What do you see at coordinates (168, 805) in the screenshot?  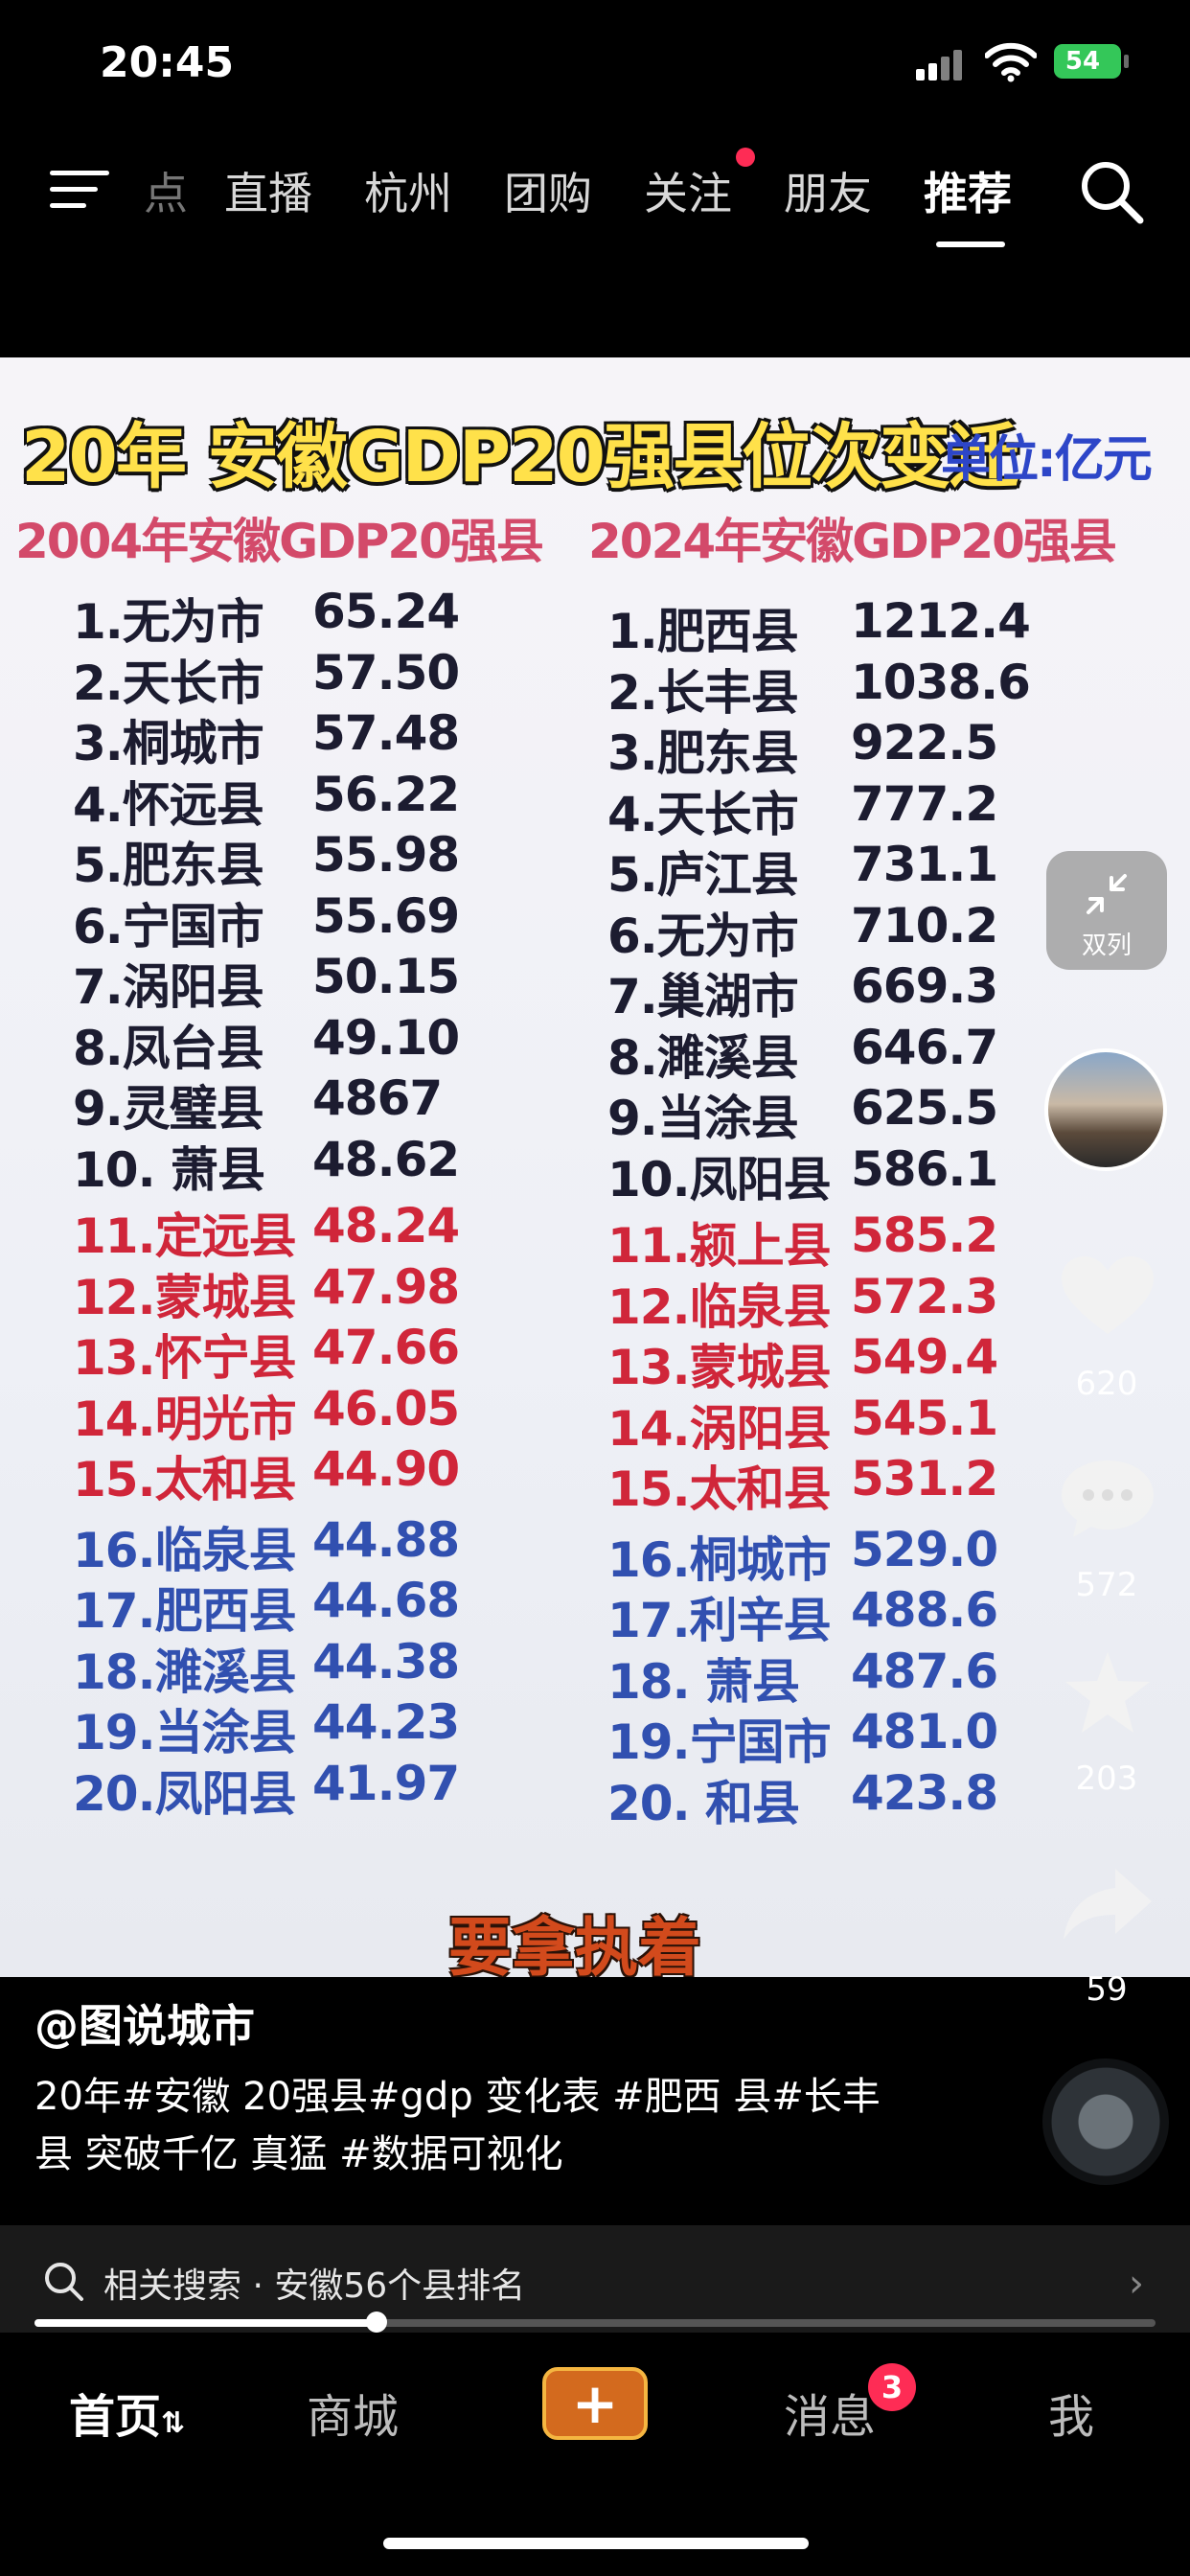 I see `county-name: 4.怀远县` at bounding box center [168, 805].